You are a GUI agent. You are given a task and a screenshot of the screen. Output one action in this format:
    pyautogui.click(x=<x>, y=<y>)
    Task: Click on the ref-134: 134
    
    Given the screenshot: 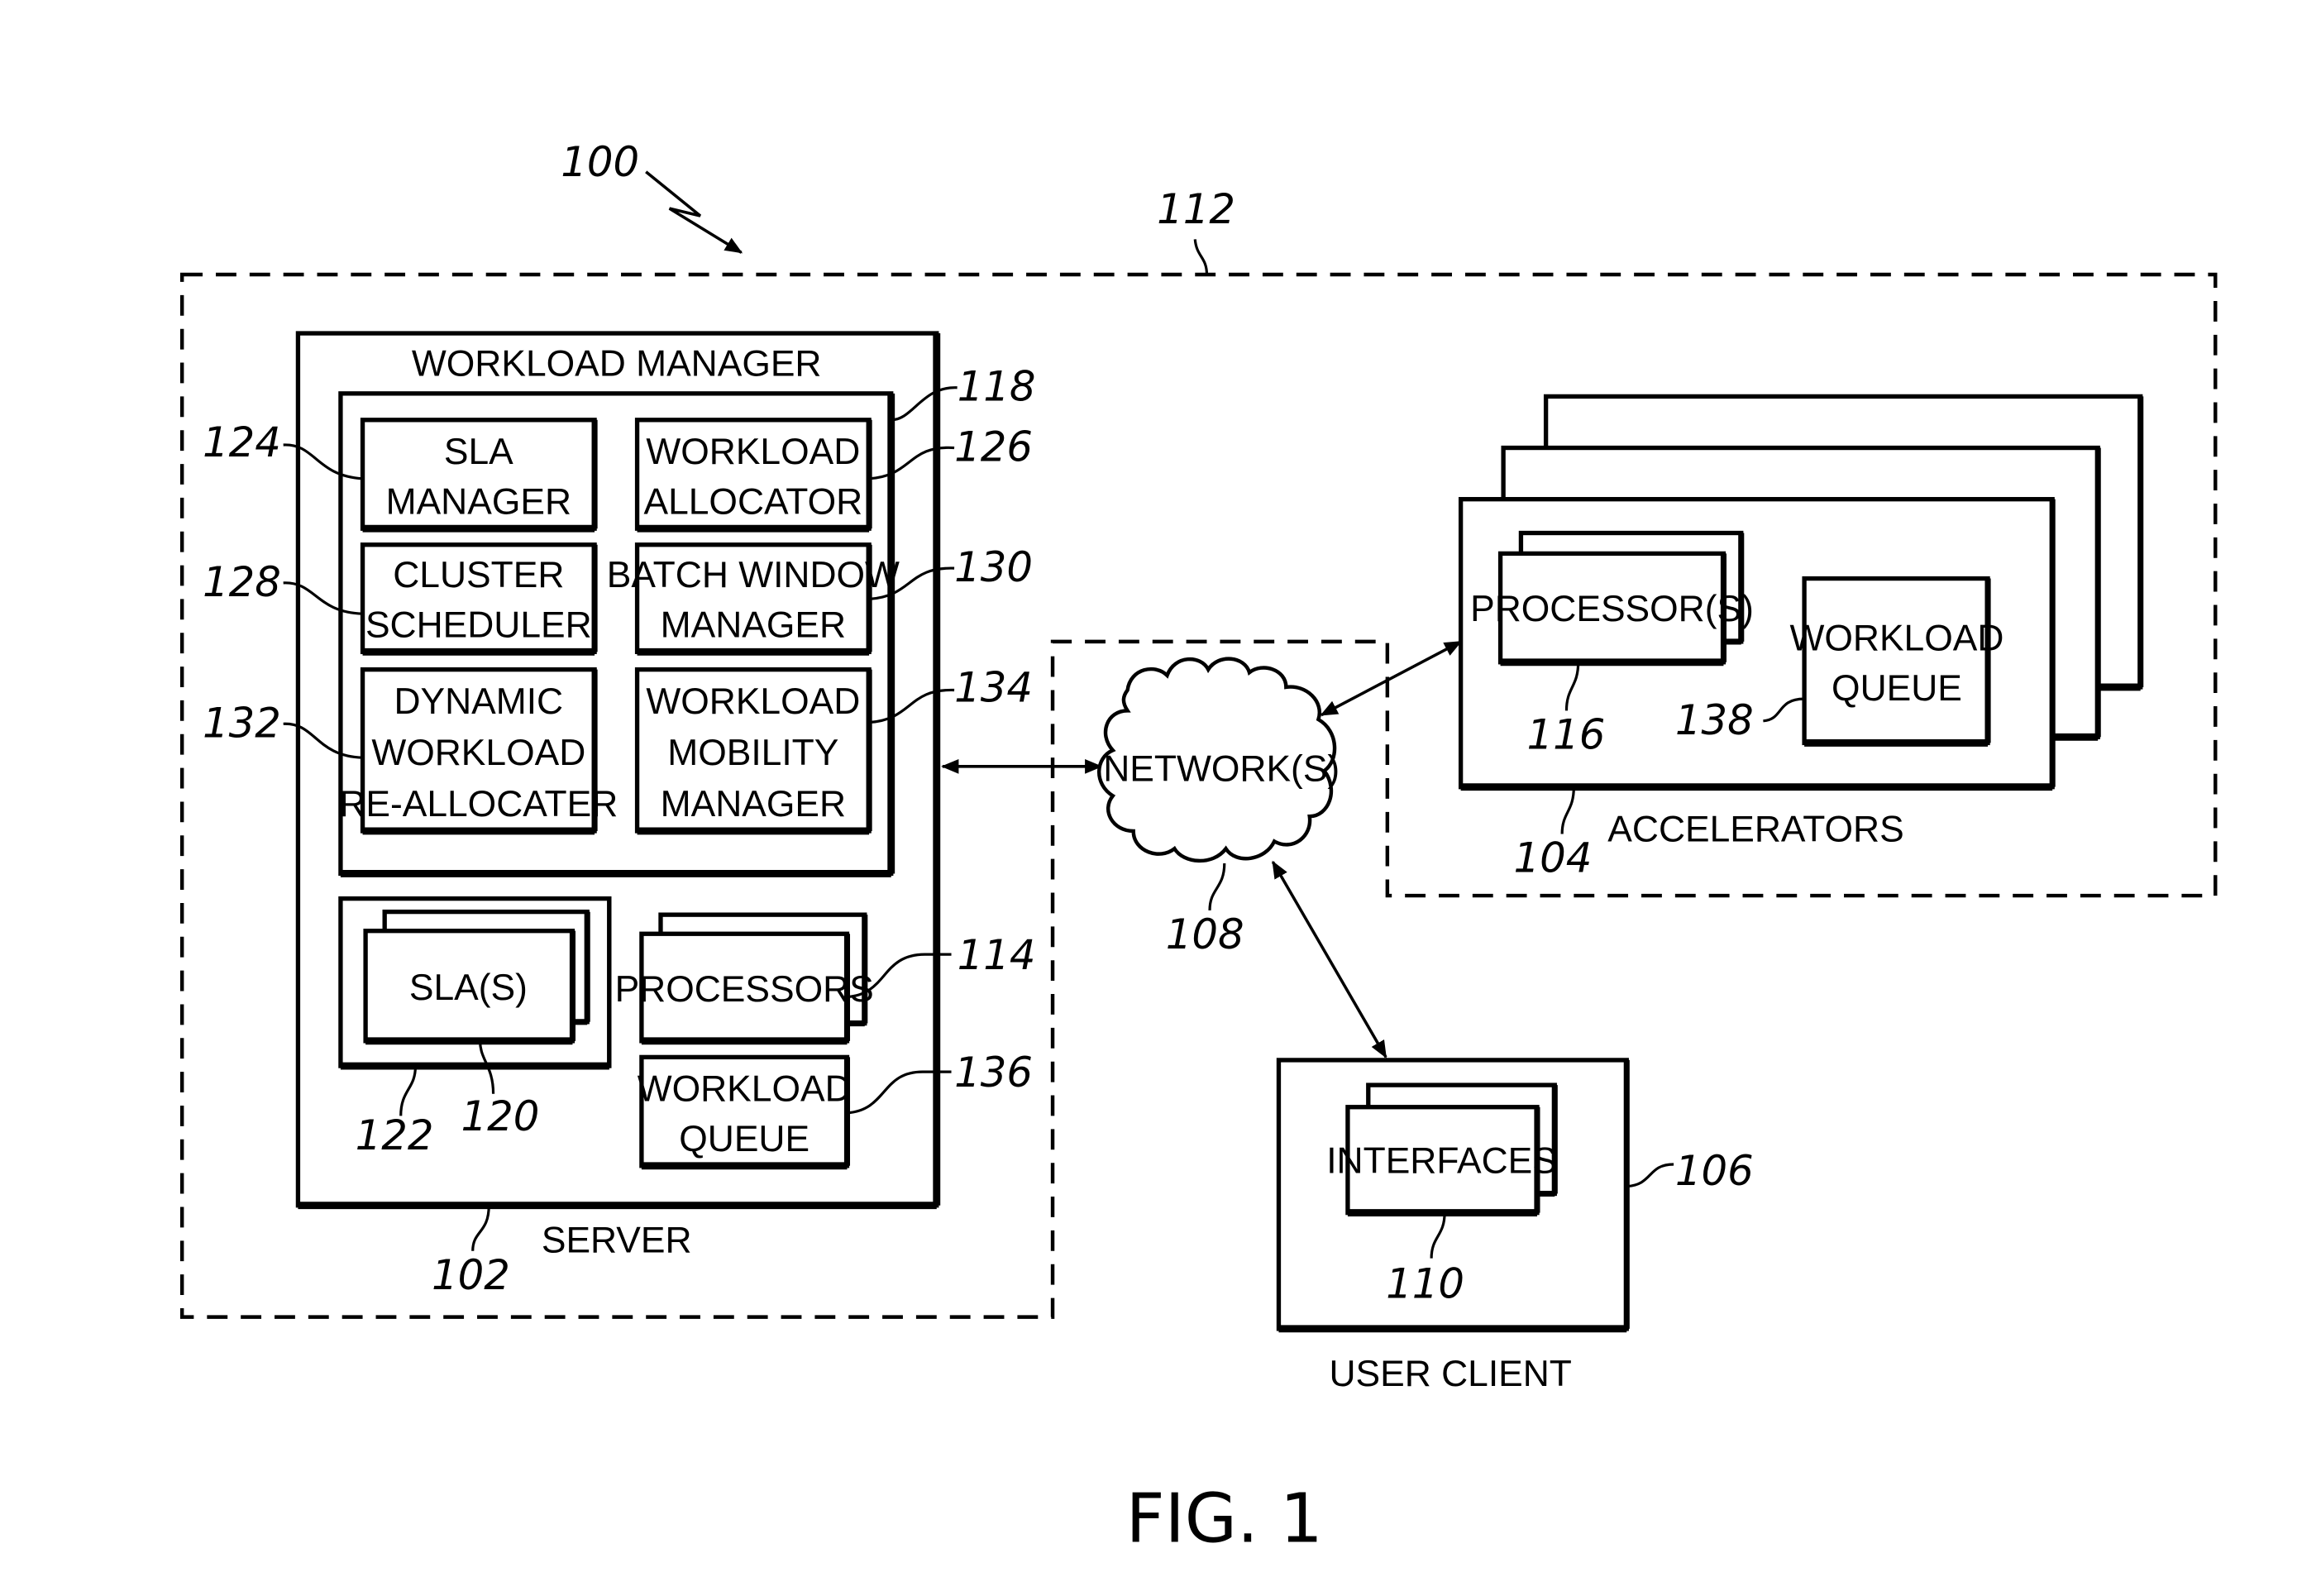 What is the action you would take?
    pyautogui.click(x=993, y=688)
    